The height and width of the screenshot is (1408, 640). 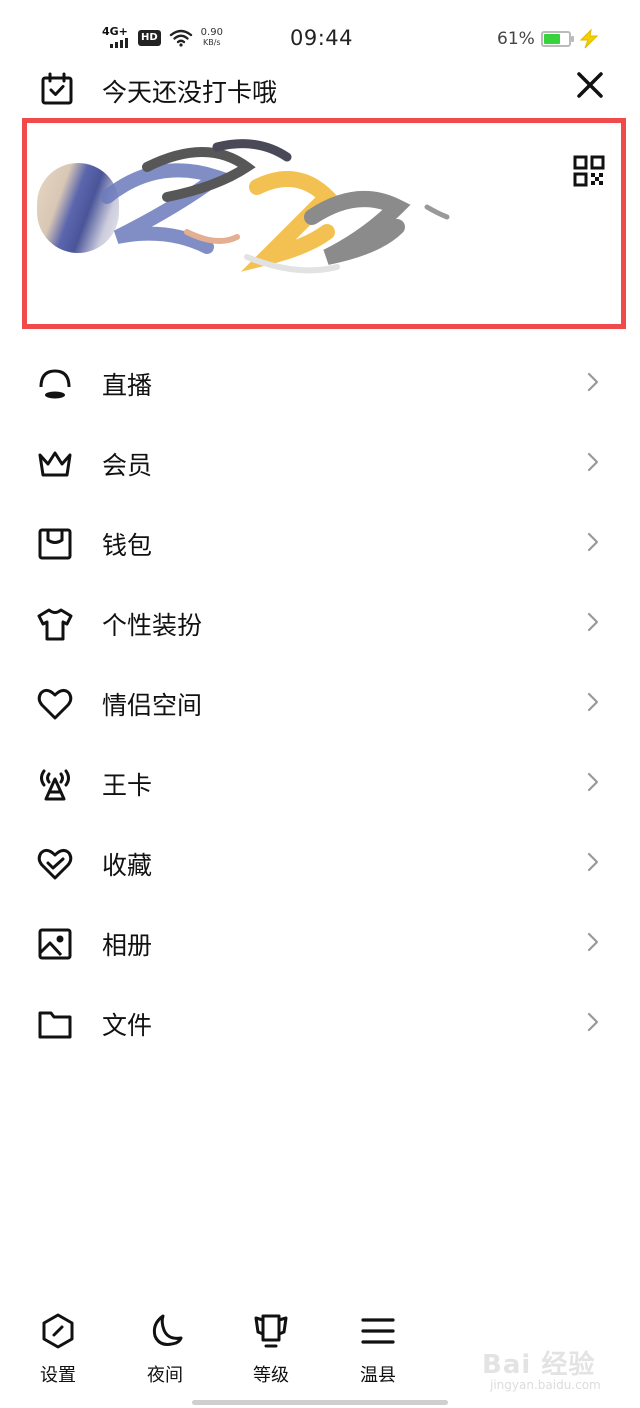 What do you see at coordinates (378, 1331) in the screenshot?
I see `menu-icon` at bounding box center [378, 1331].